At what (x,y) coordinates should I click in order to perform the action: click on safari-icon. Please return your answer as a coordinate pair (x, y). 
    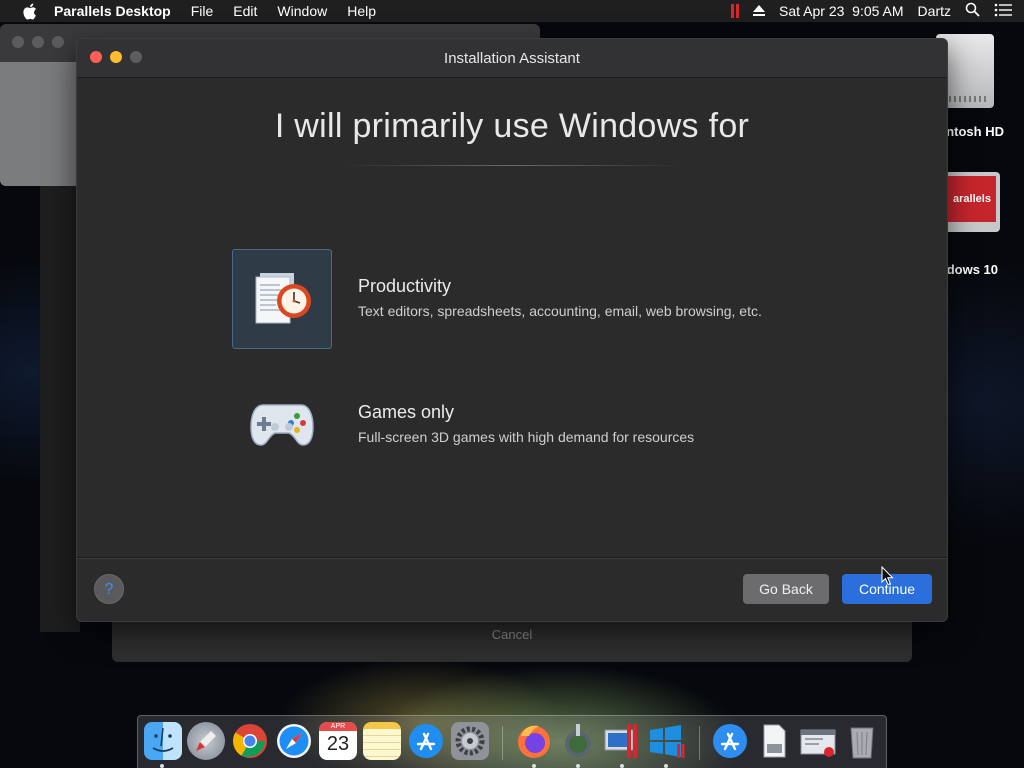
    Looking at the image, I should click on (294, 741).